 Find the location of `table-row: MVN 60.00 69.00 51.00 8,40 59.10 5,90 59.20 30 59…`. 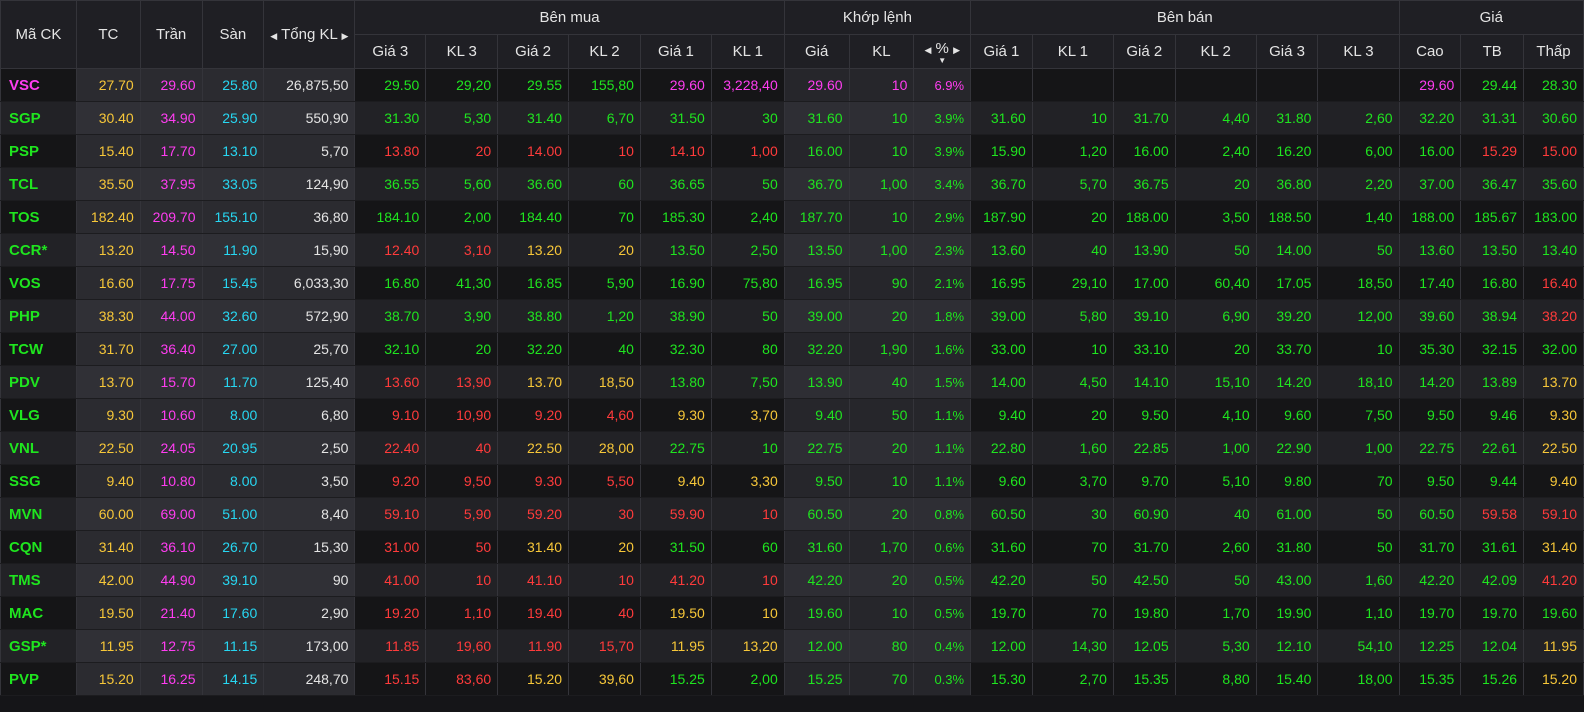

table-row: MVN 60.00 69.00 51.00 8,40 59.10 5,90 59.20 30 59… is located at coordinates (792, 514).